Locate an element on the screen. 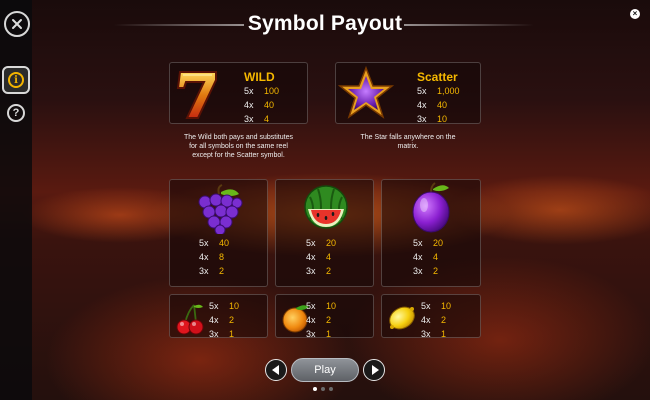  seven-icon is located at coordinates (196, 95).